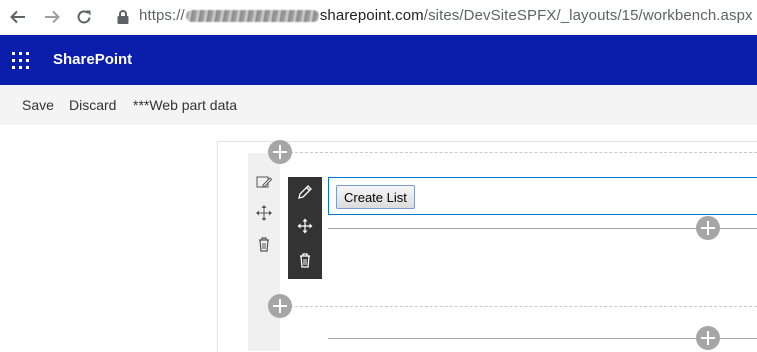  I want to click on add-section-button-top, so click(280, 152).